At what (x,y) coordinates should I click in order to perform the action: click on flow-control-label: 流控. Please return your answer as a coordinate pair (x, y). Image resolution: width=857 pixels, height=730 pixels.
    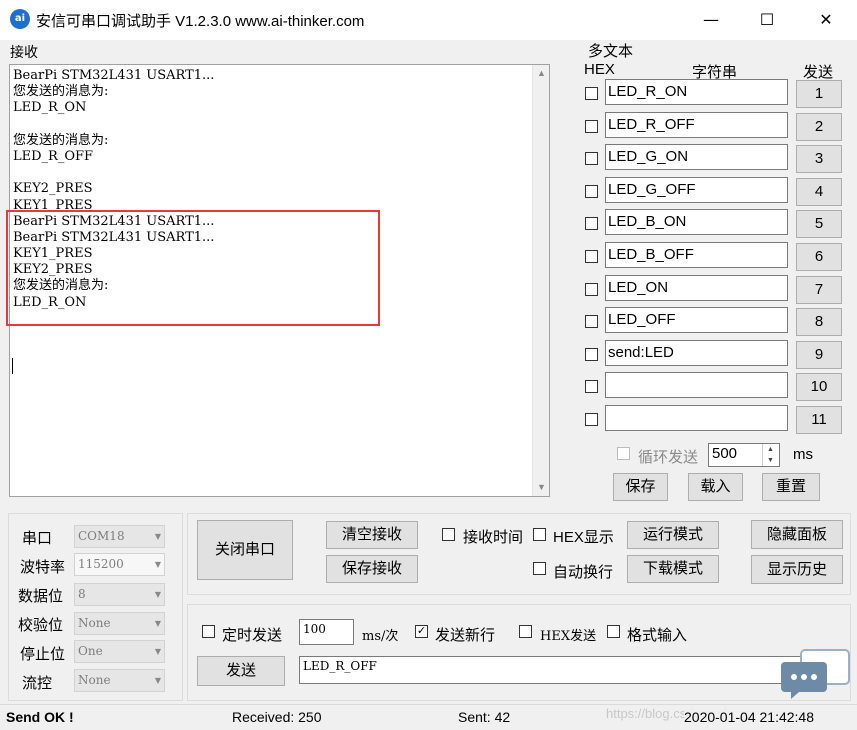
    Looking at the image, I should click on (37, 683).